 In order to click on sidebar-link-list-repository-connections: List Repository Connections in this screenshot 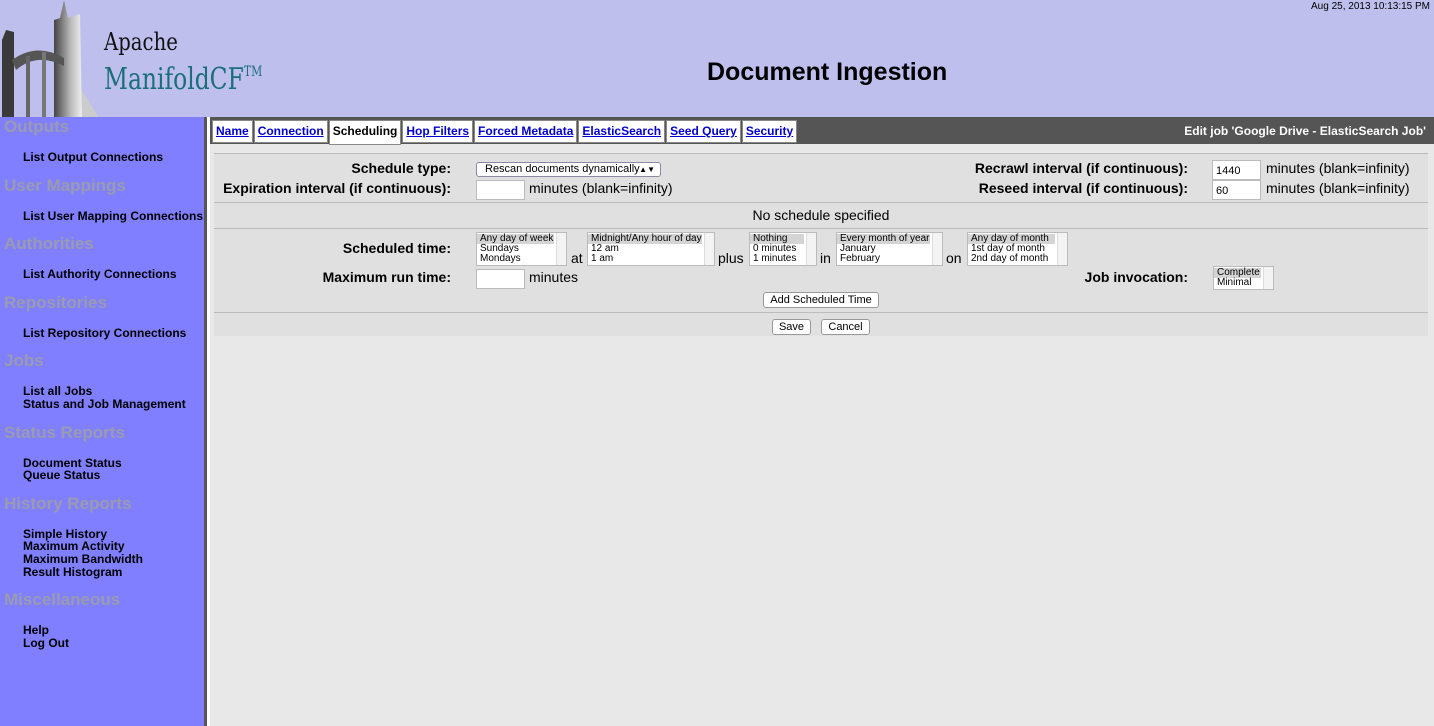, I will do `click(113, 333)`.